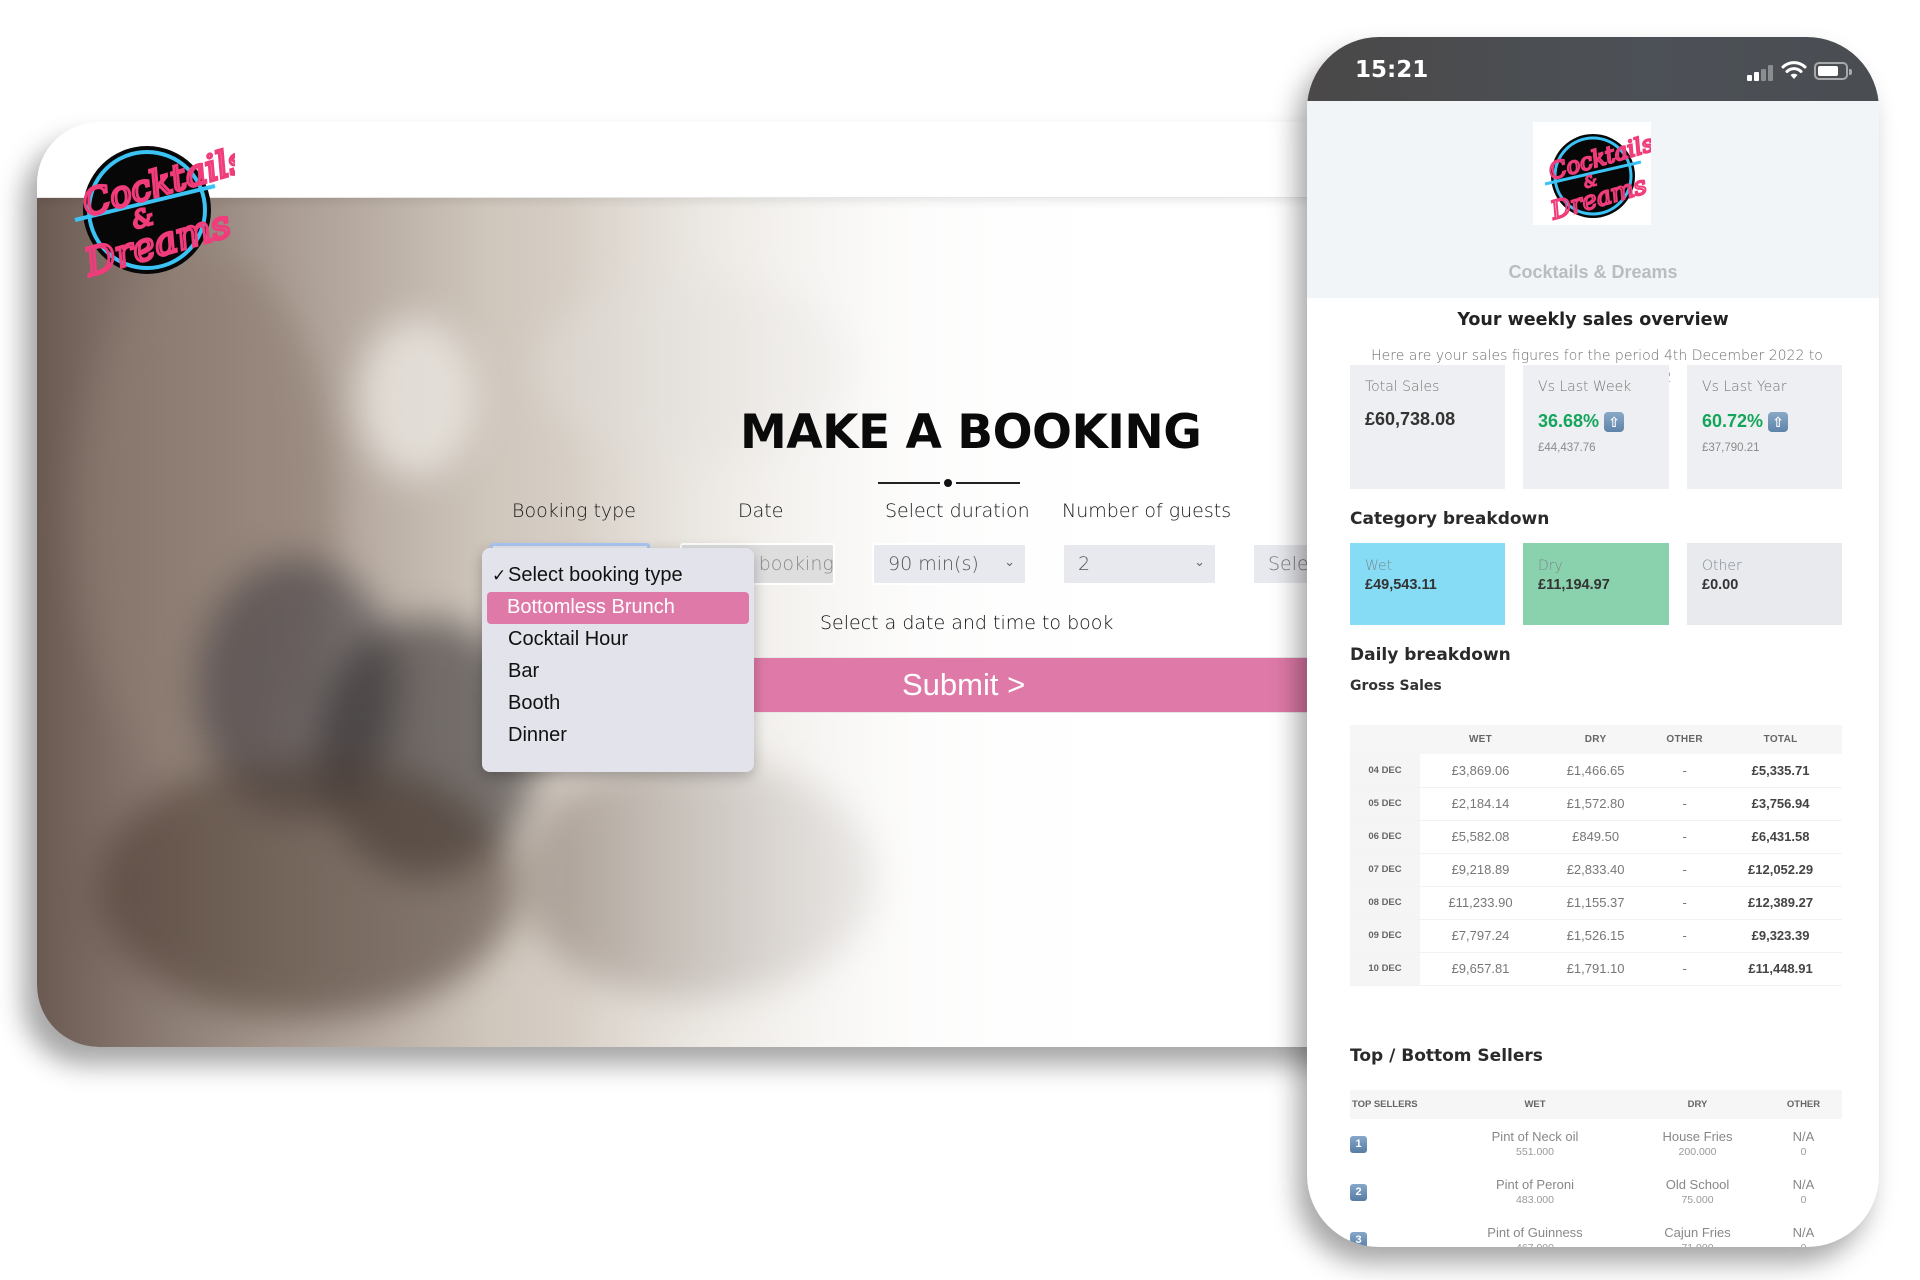 This screenshot has width=1920, height=1280. I want to click on column-header, so click(1385, 739).